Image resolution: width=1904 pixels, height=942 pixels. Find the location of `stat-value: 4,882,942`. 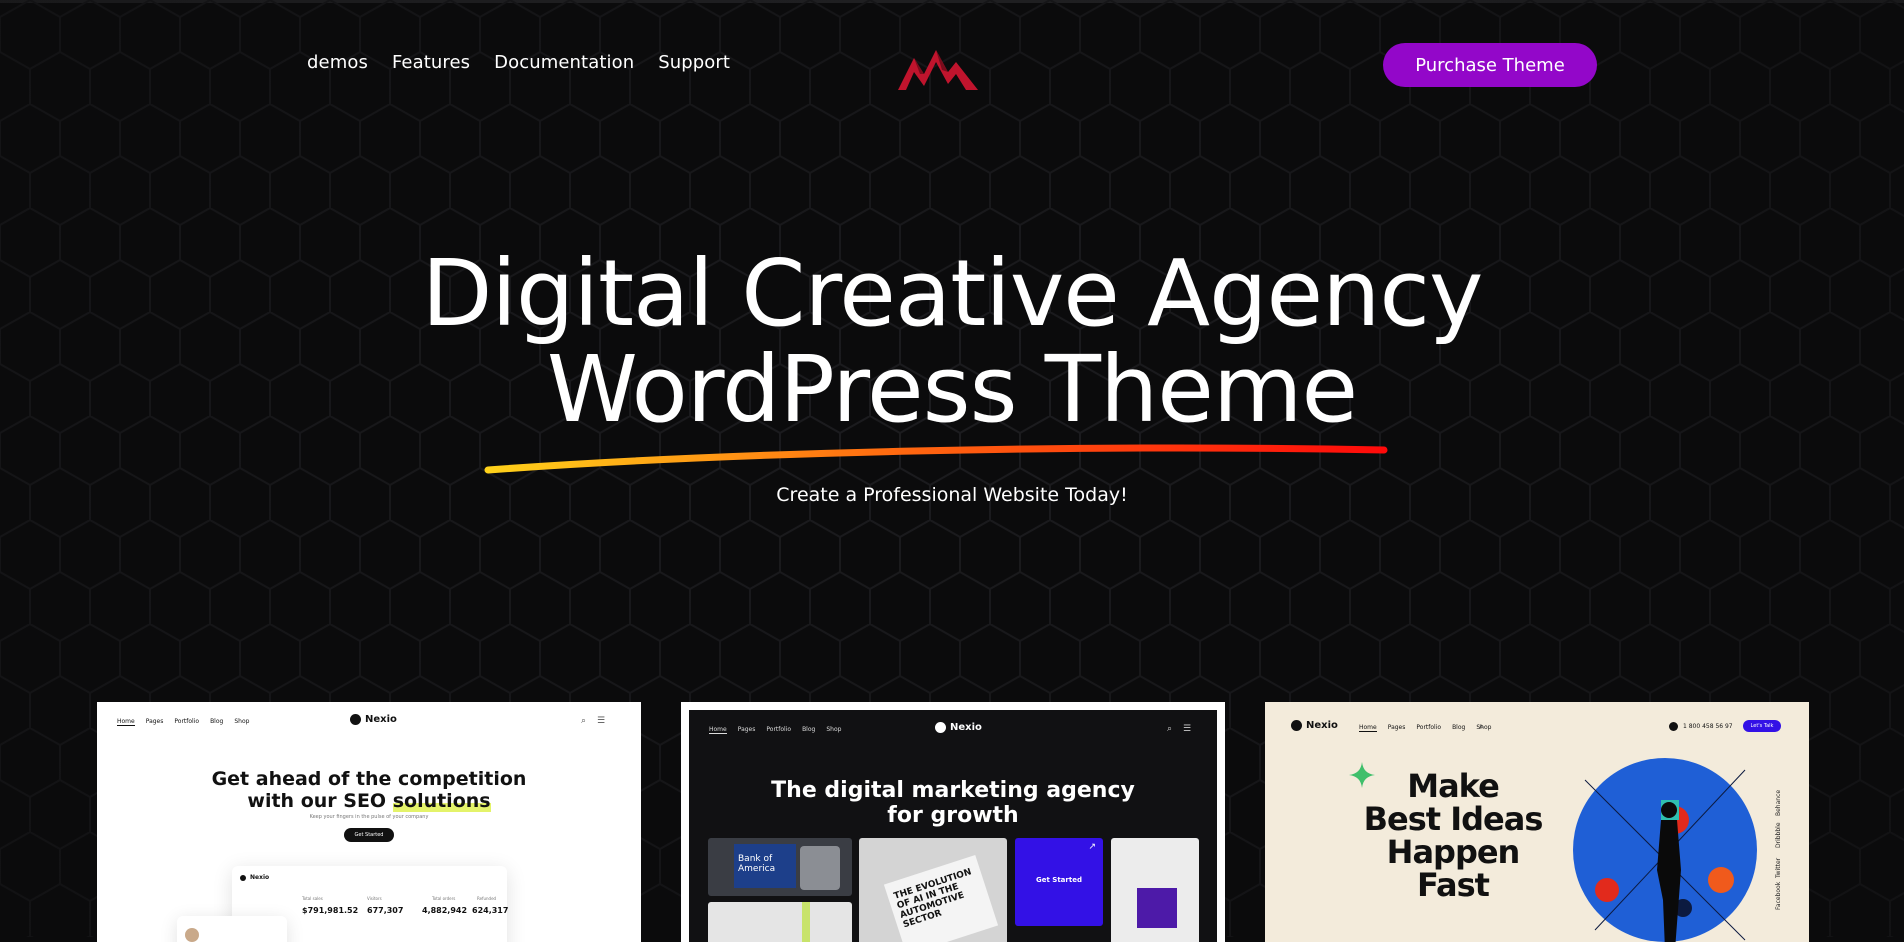

stat-value: 4,882,942 is located at coordinates (445, 910).